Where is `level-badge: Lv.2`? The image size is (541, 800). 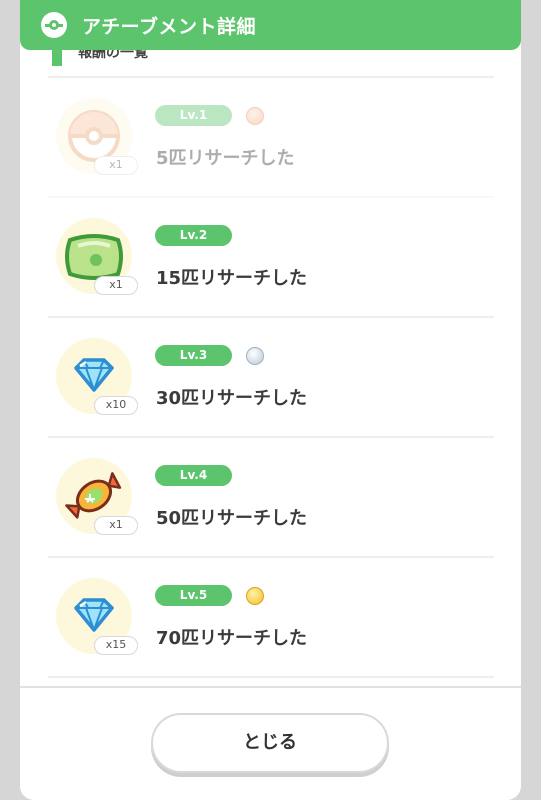 level-badge: Lv.2 is located at coordinates (193, 235).